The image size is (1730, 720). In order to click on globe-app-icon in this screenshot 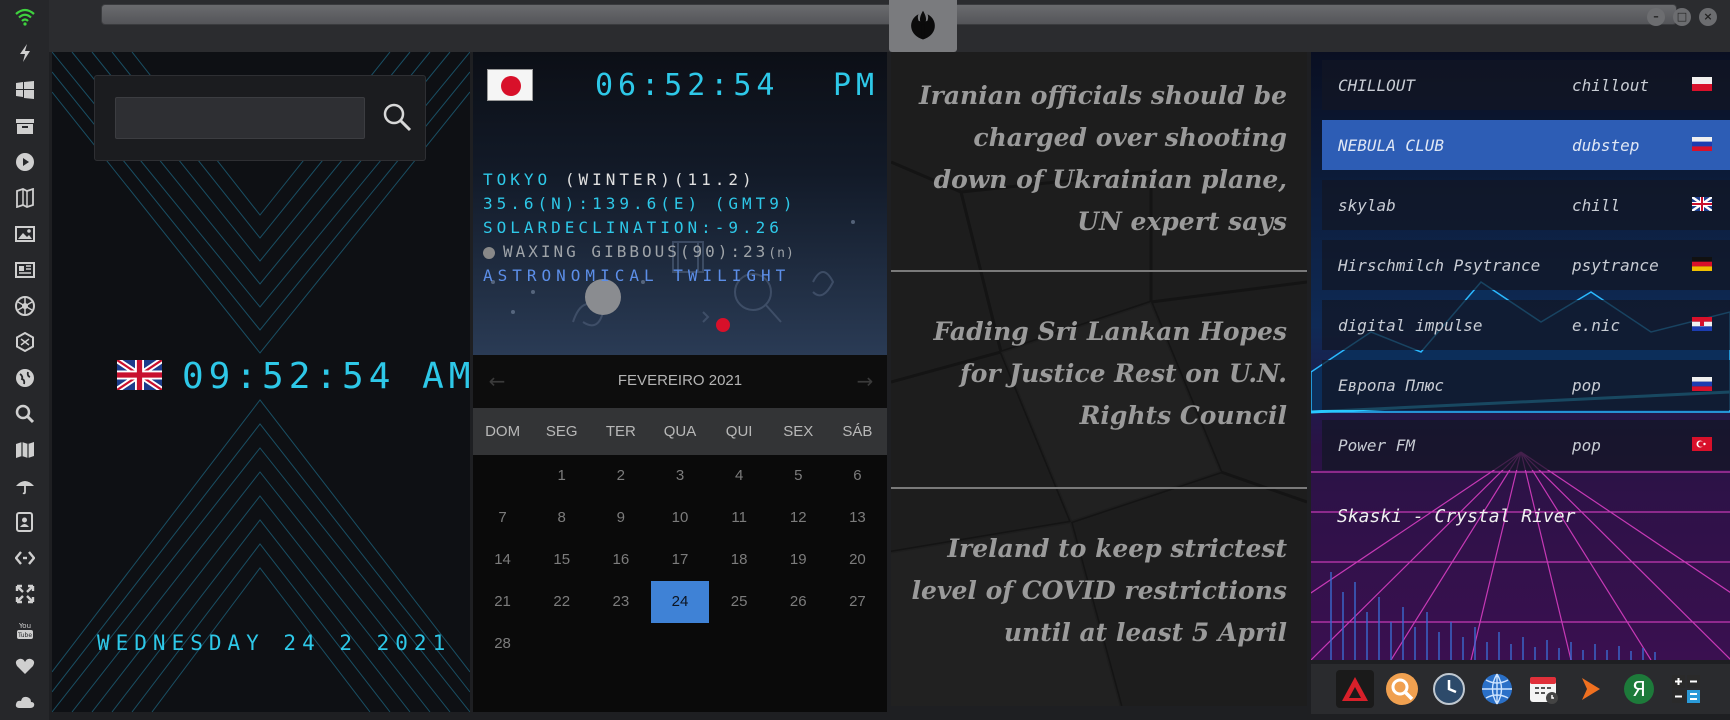, I will do `click(1497, 689)`.